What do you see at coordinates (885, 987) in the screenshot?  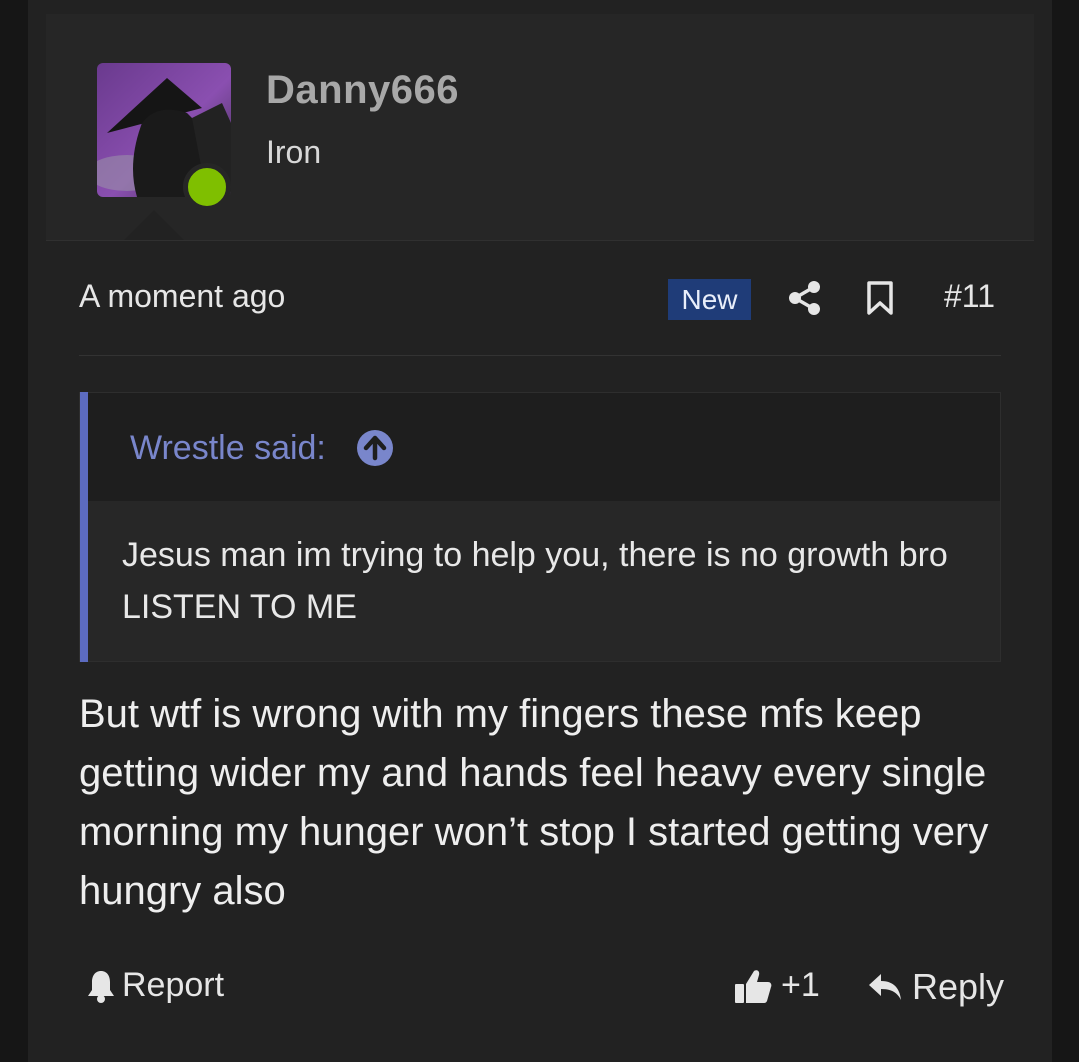 I see `reply-icon` at bounding box center [885, 987].